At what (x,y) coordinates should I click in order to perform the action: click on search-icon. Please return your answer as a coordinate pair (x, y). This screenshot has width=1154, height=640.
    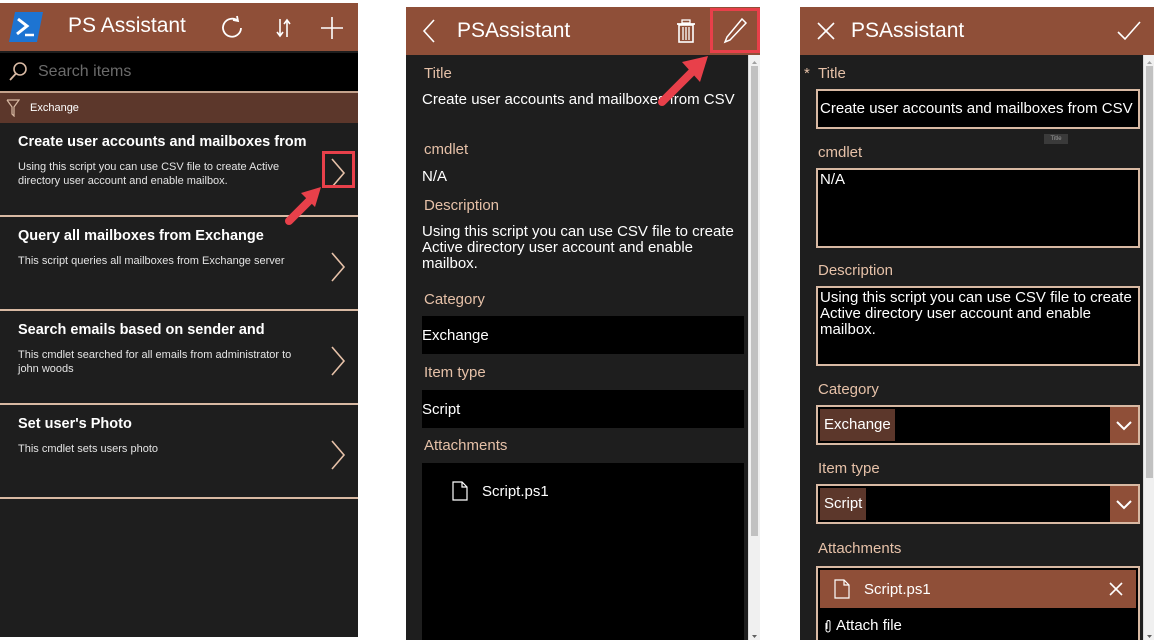
    Looking at the image, I should click on (19, 72).